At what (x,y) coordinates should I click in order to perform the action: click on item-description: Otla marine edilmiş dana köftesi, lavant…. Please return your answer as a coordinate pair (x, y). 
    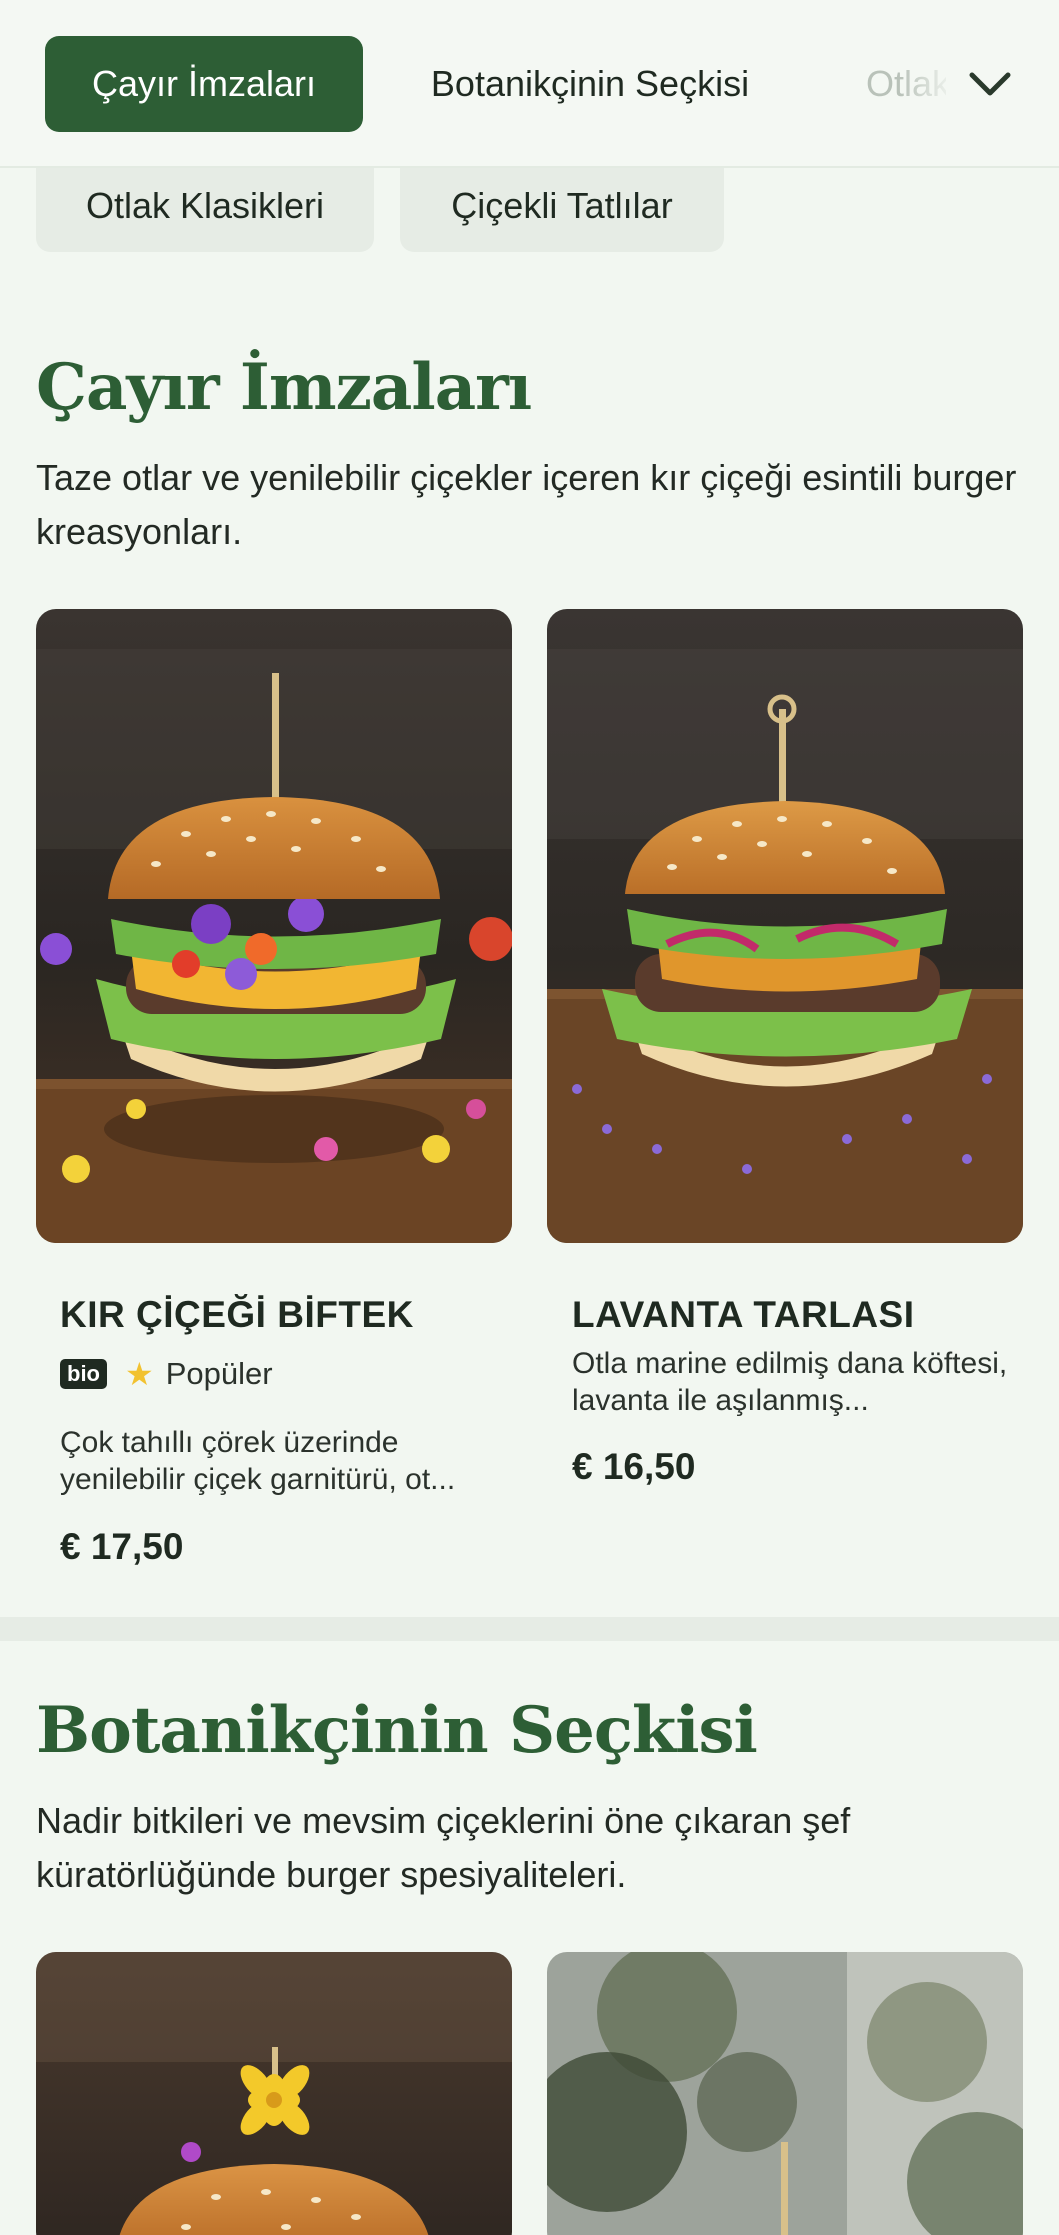
    Looking at the image, I should click on (790, 1382).